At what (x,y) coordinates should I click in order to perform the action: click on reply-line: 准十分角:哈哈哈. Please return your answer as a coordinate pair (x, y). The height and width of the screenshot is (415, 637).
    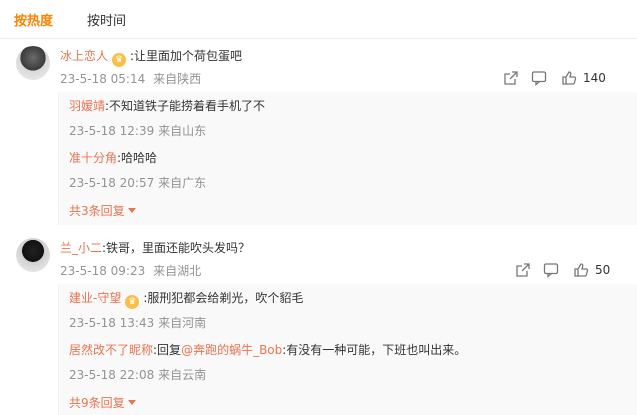
    Looking at the image, I should click on (113, 158).